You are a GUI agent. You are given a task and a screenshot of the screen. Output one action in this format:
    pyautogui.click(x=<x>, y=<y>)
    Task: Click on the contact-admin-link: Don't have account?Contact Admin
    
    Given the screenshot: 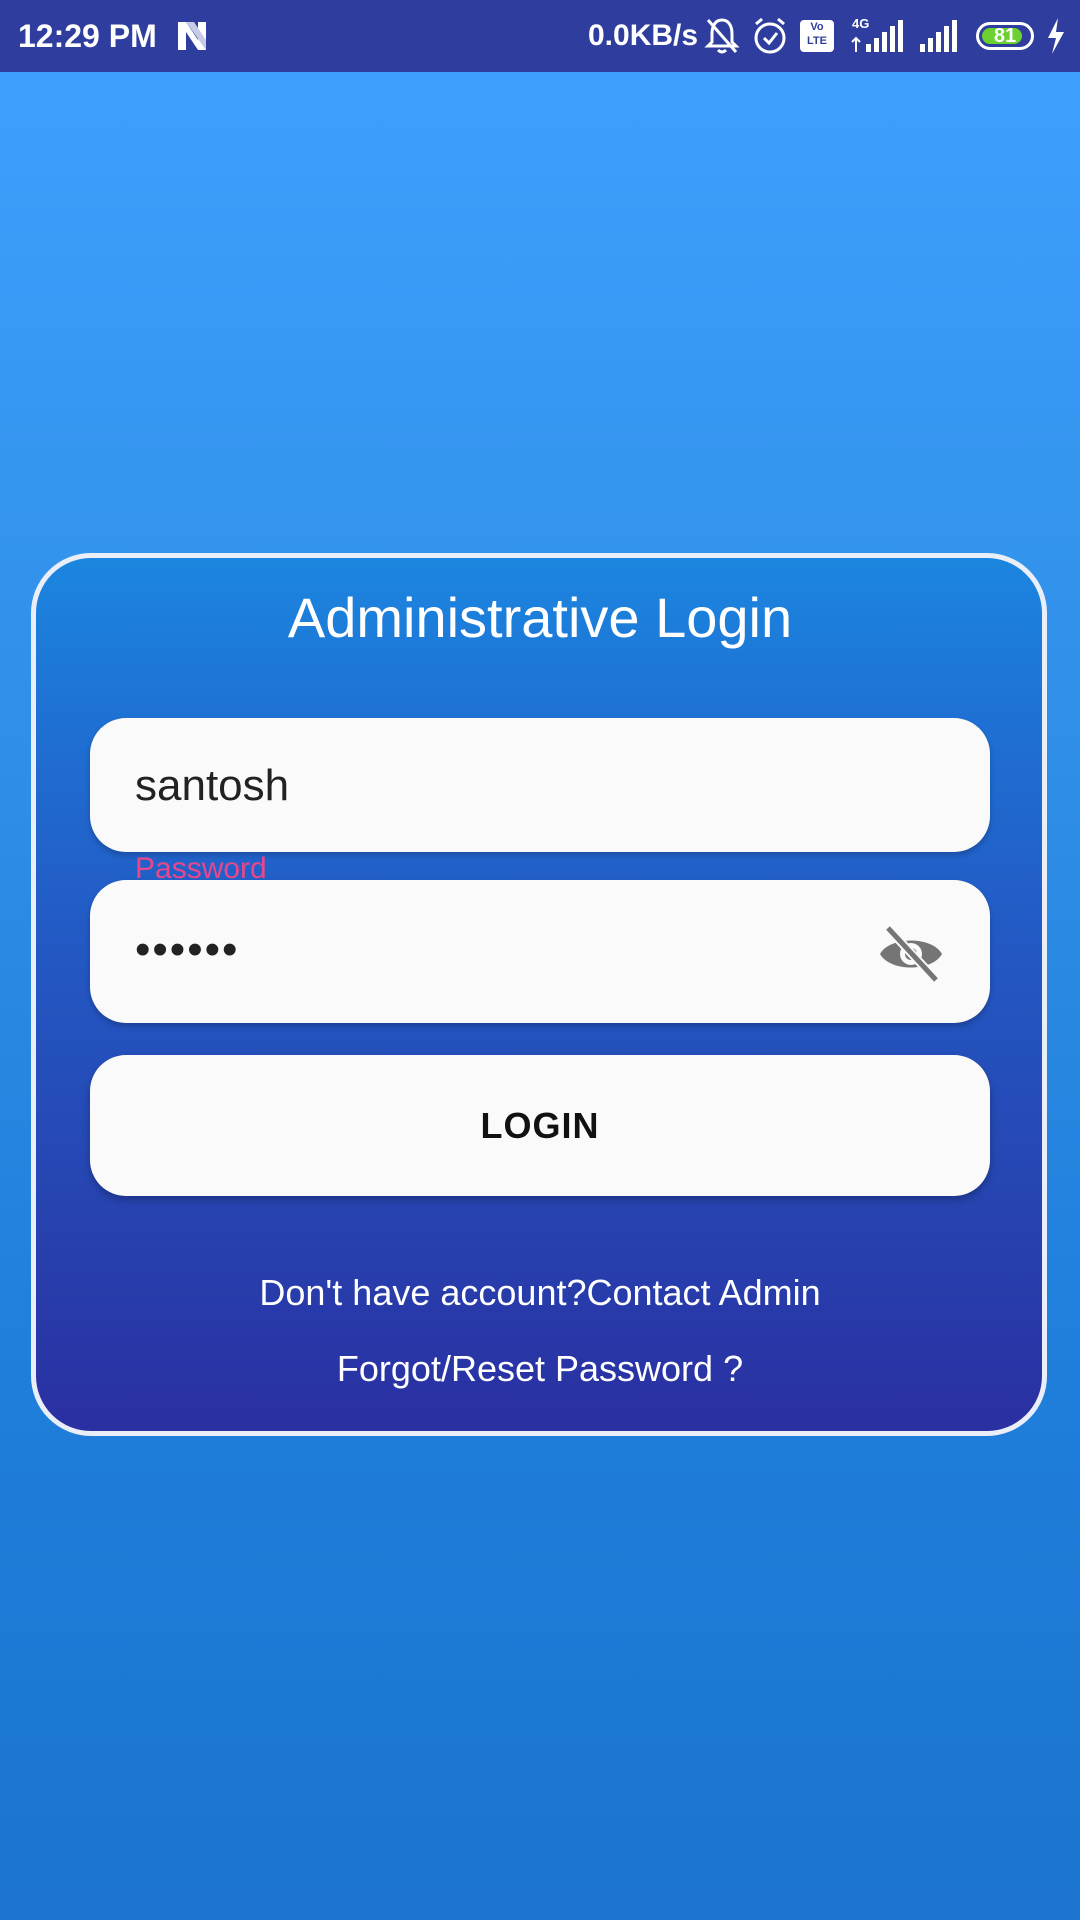 What is the action you would take?
    pyautogui.click(x=540, y=1293)
    